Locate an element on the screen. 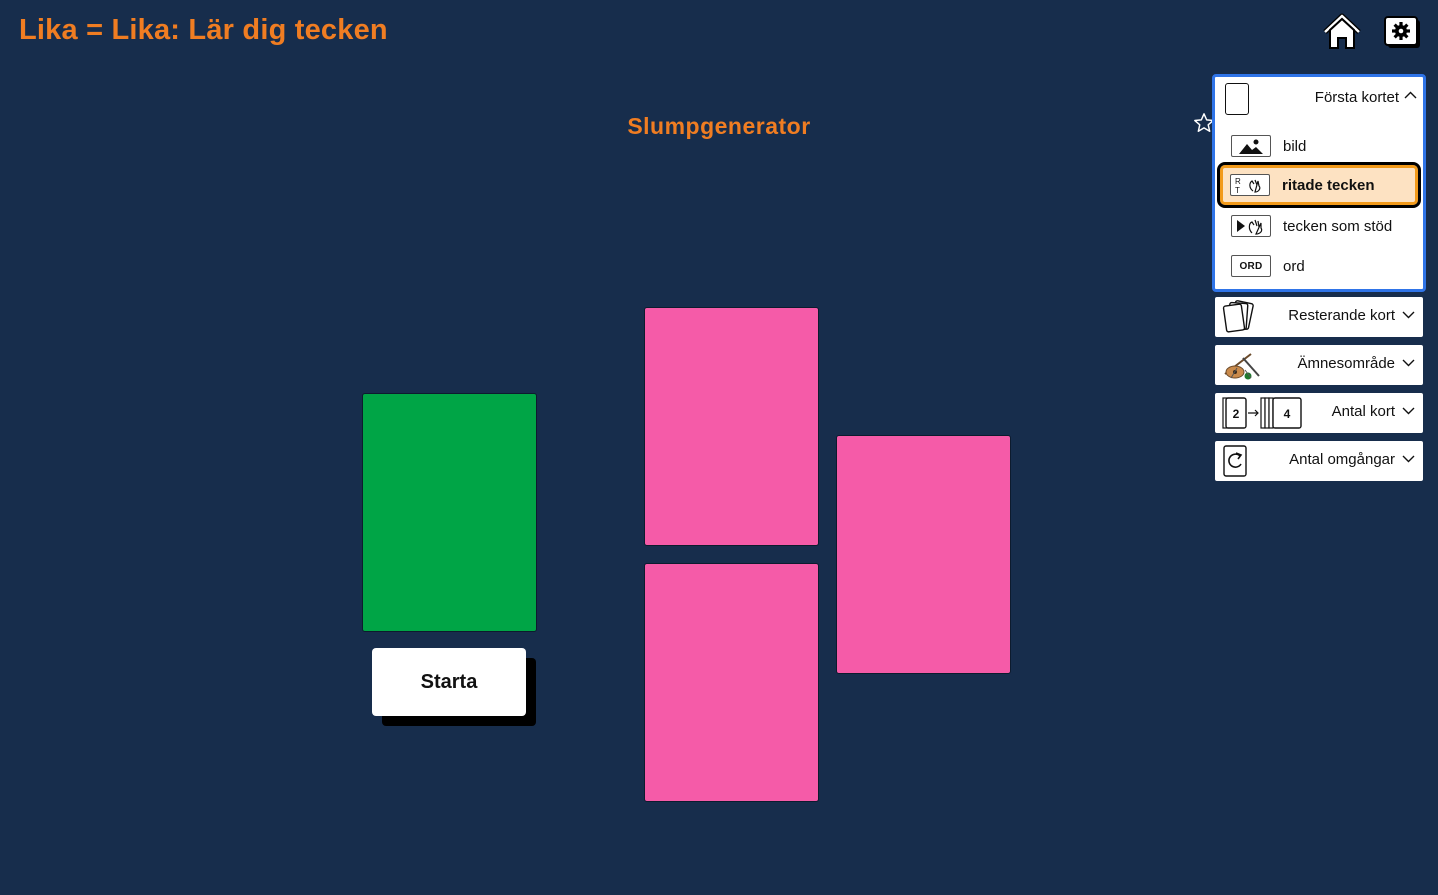 The width and height of the screenshot is (1438, 895). card-count-icon: 2 4 is located at coordinates (1263, 413).